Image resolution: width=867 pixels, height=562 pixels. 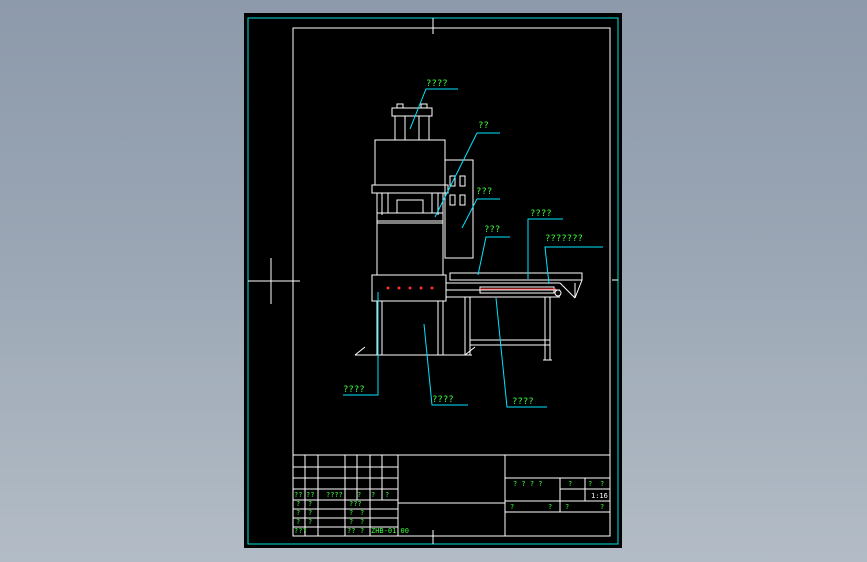 I want to click on drawing-number: ZHB-01.00, so click(x=390, y=531).